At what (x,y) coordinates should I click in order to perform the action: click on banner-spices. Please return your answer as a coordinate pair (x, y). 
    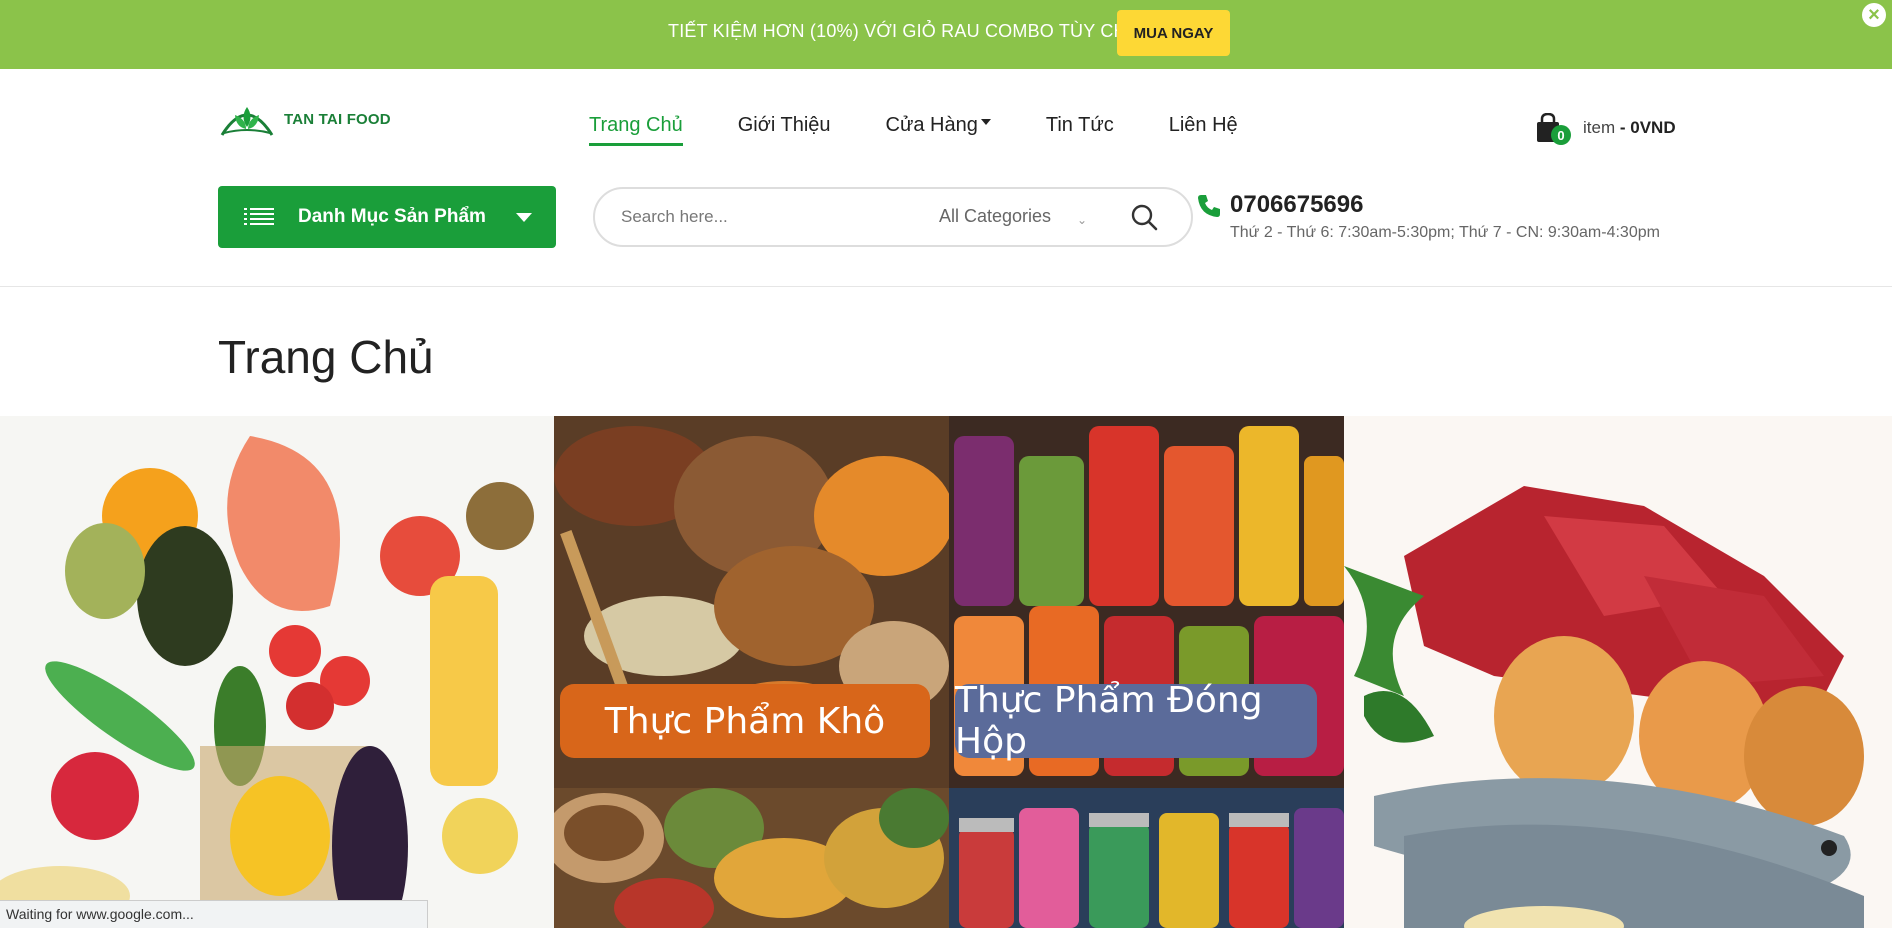
    Looking at the image, I should click on (751, 858).